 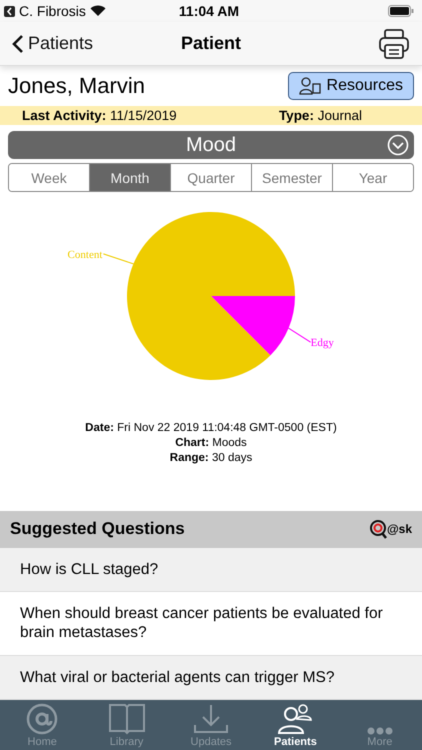 I want to click on range-tab: Year, so click(x=372, y=177).